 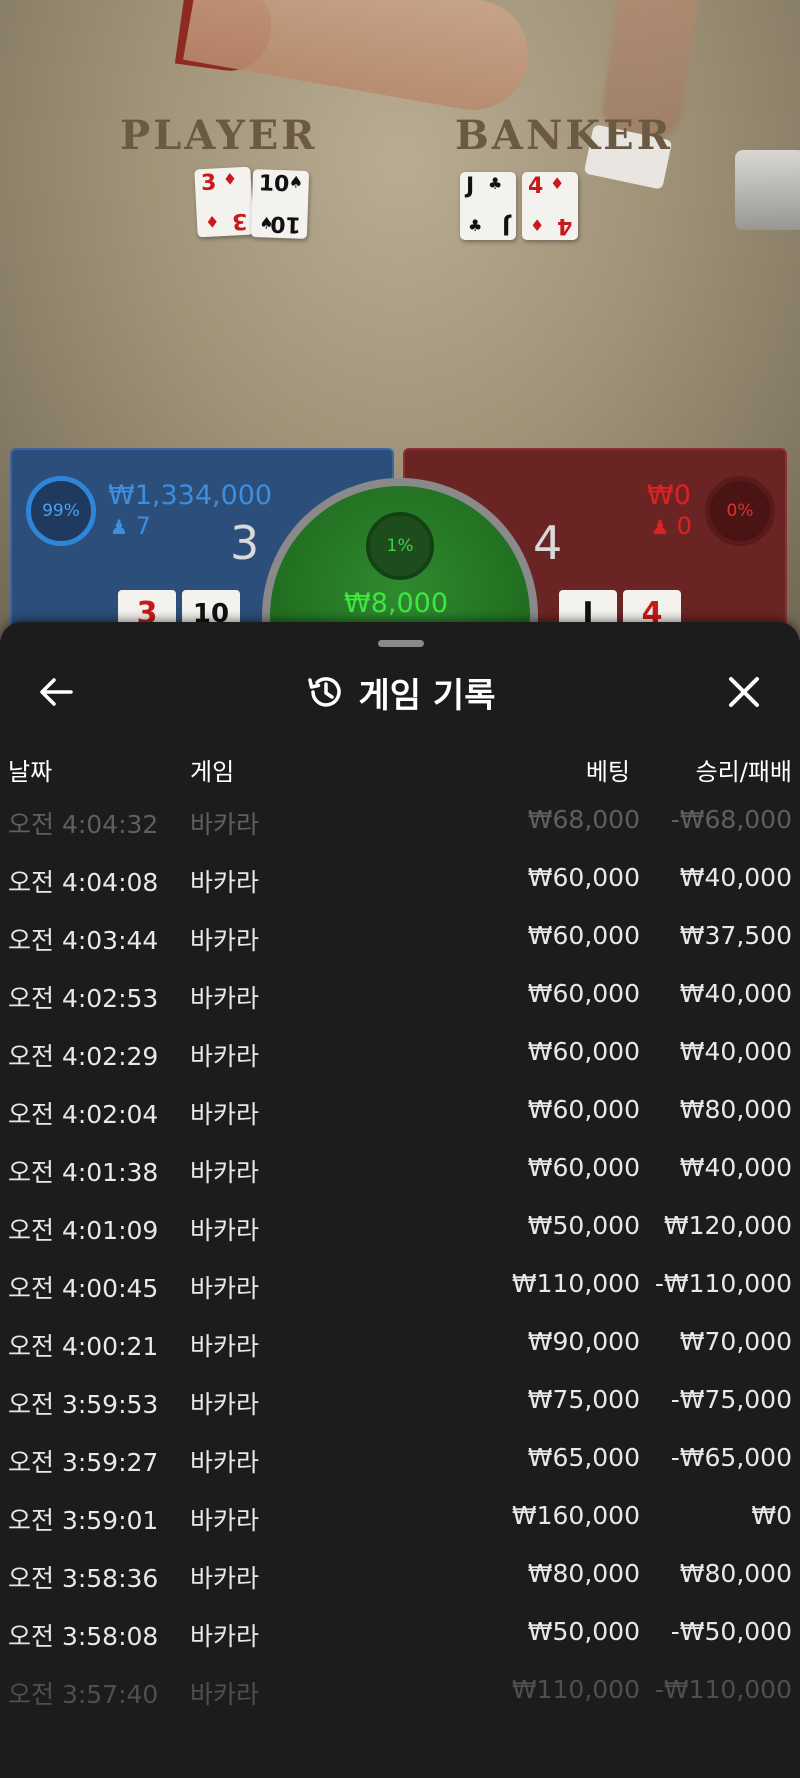 What do you see at coordinates (767, 190) in the screenshot?
I see `card-shoe` at bounding box center [767, 190].